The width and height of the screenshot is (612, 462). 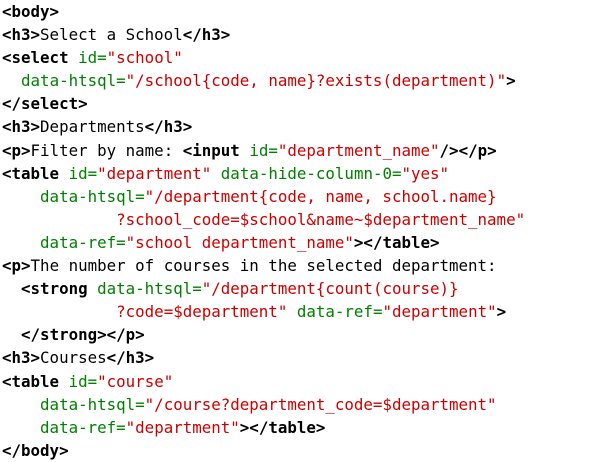 What do you see at coordinates (111, 35) in the screenshot?
I see `code-token-text: Select a School` at bounding box center [111, 35].